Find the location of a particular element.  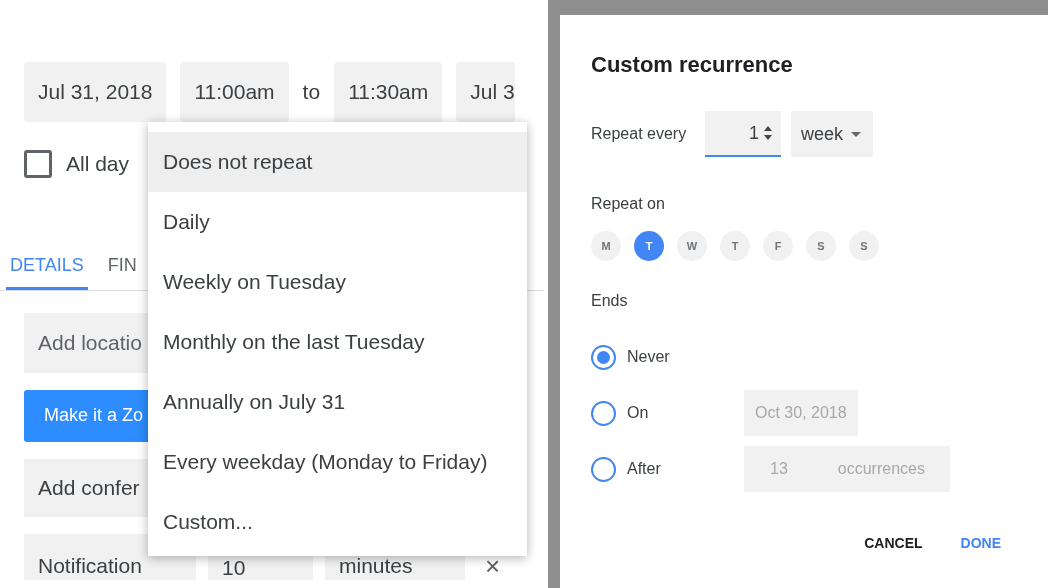

caret-icon is located at coordinates (856, 134).